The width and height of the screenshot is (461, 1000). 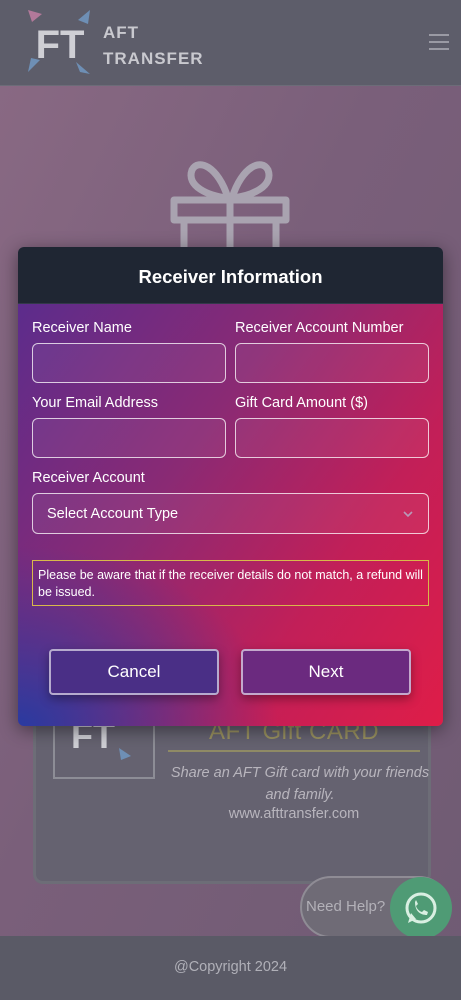 I want to click on gift-card-amount-input, so click(x=332, y=438).